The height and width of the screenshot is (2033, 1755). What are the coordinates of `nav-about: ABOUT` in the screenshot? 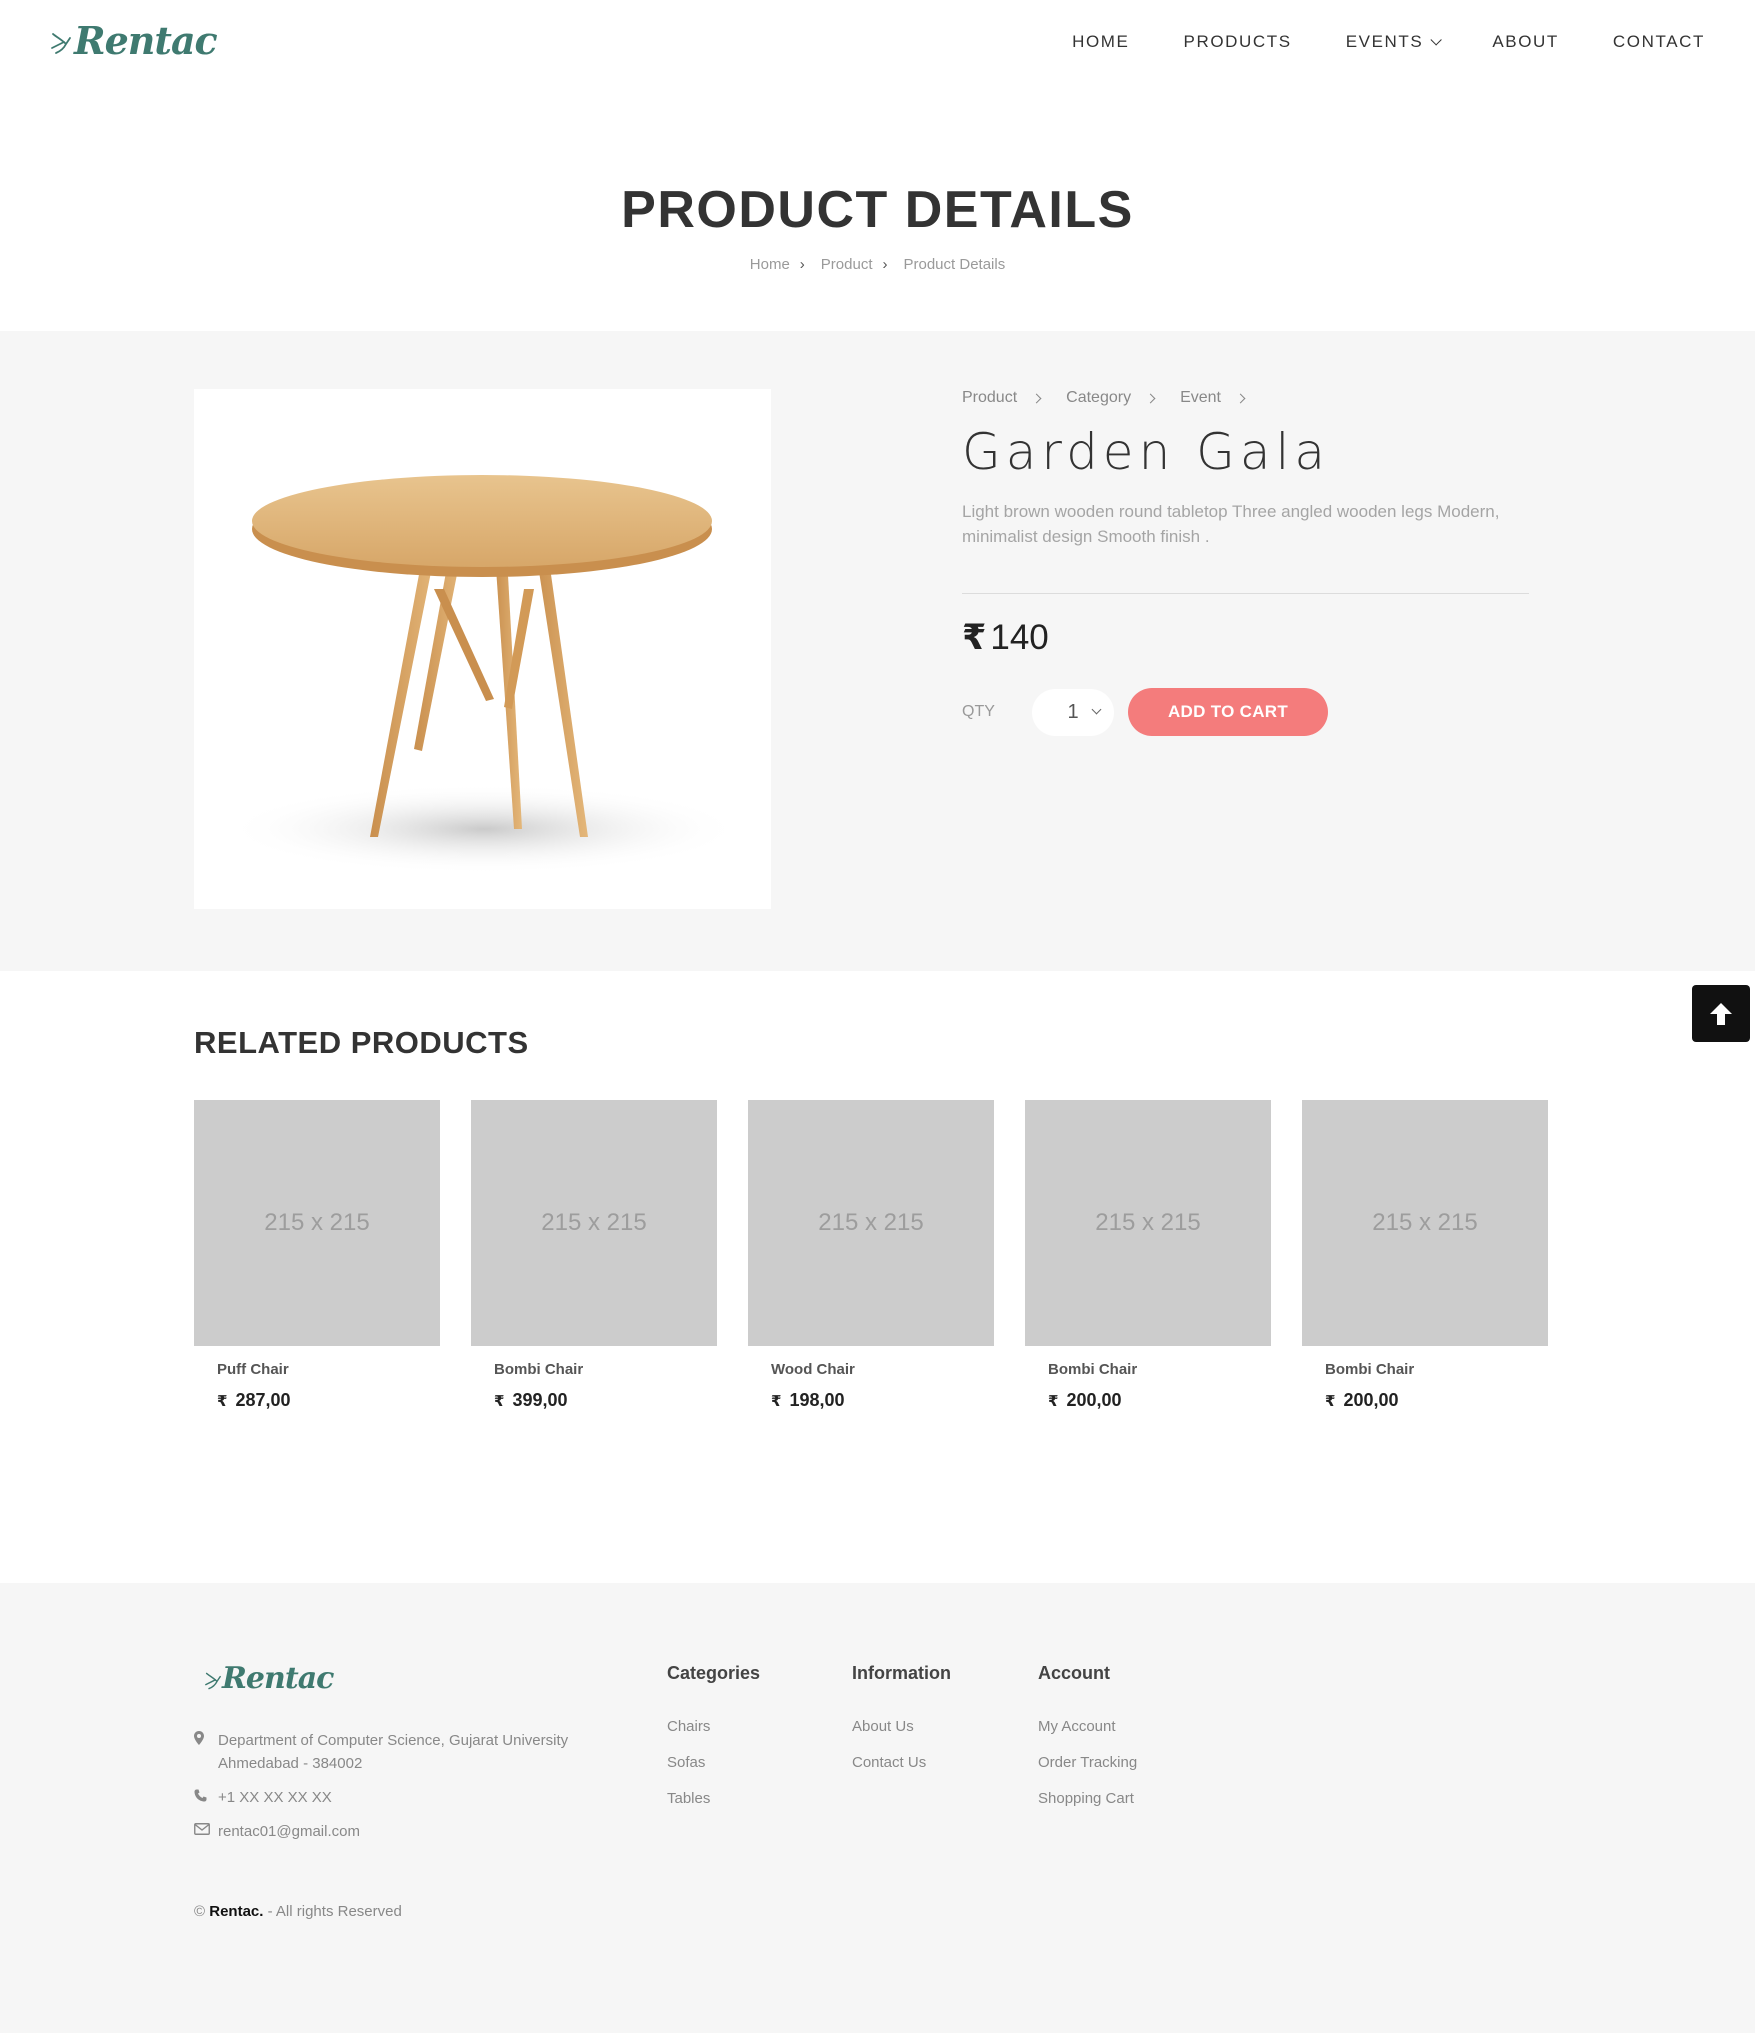 It's located at (1525, 42).